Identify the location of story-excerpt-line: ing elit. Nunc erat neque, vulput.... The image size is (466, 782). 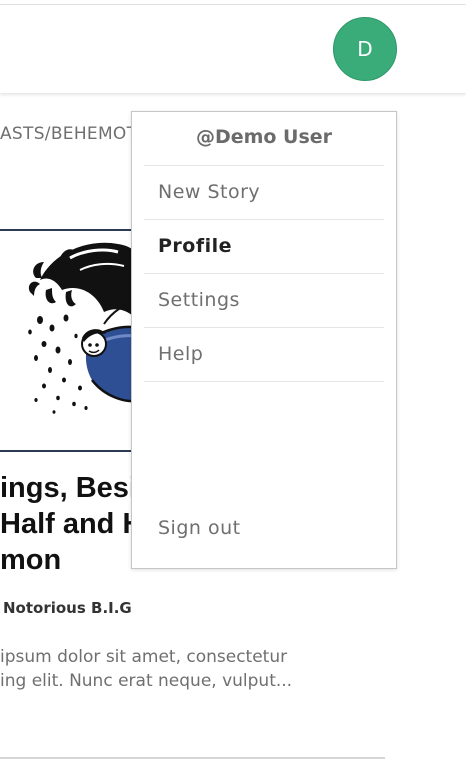
(146, 681).